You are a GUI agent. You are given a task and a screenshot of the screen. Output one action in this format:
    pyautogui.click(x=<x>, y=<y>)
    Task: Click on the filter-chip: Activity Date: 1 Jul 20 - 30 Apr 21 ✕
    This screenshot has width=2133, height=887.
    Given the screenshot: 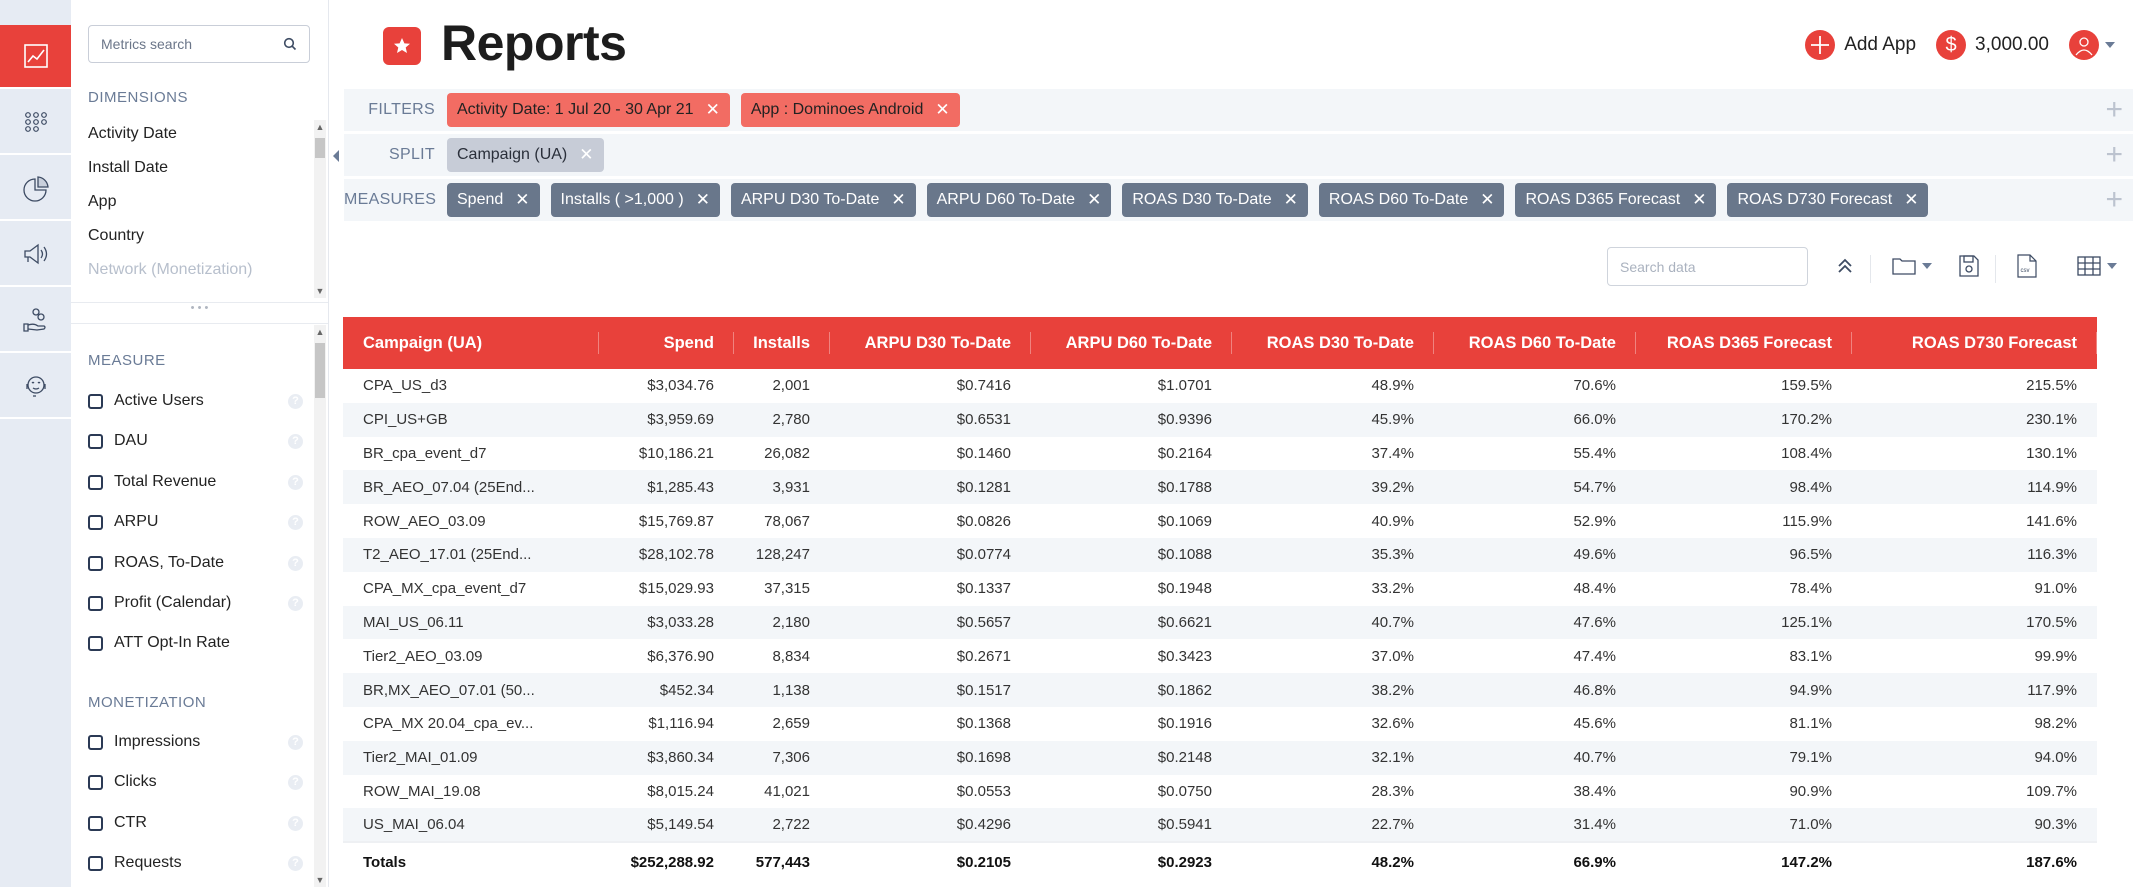 What is the action you would take?
    pyautogui.click(x=588, y=110)
    